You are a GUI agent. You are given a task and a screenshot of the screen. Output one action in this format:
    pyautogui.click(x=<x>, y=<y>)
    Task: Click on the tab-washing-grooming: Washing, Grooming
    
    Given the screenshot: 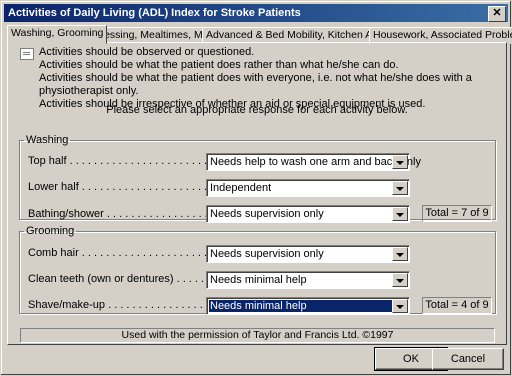 What is the action you would take?
    pyautogui.click(x=57, y=34)
    